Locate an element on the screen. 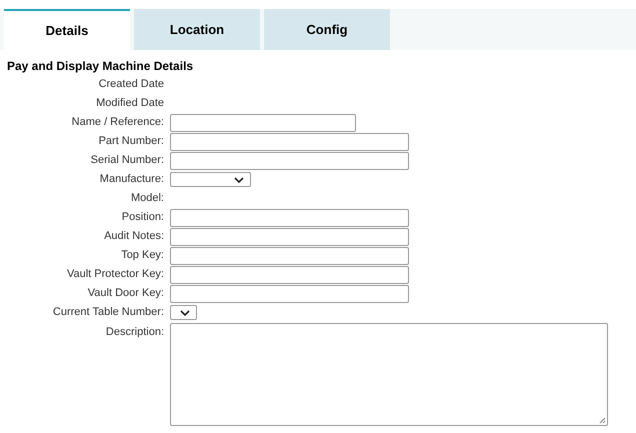 The width and height of the screenshot is (636, 433). field-label: Serial Number: is located at coordinates (127, 160).